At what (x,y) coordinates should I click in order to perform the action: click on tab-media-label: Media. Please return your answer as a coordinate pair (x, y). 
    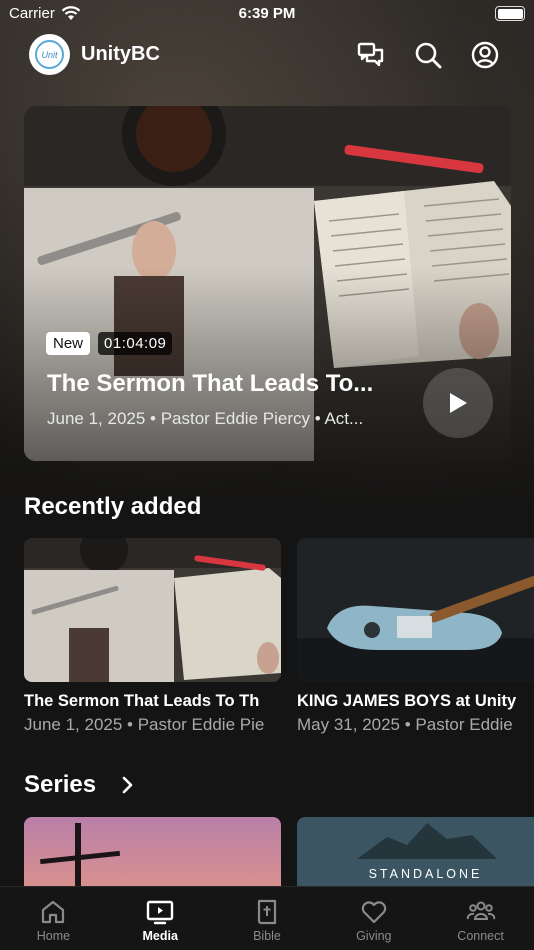
    Looking at the image, I should click on (160, 936).